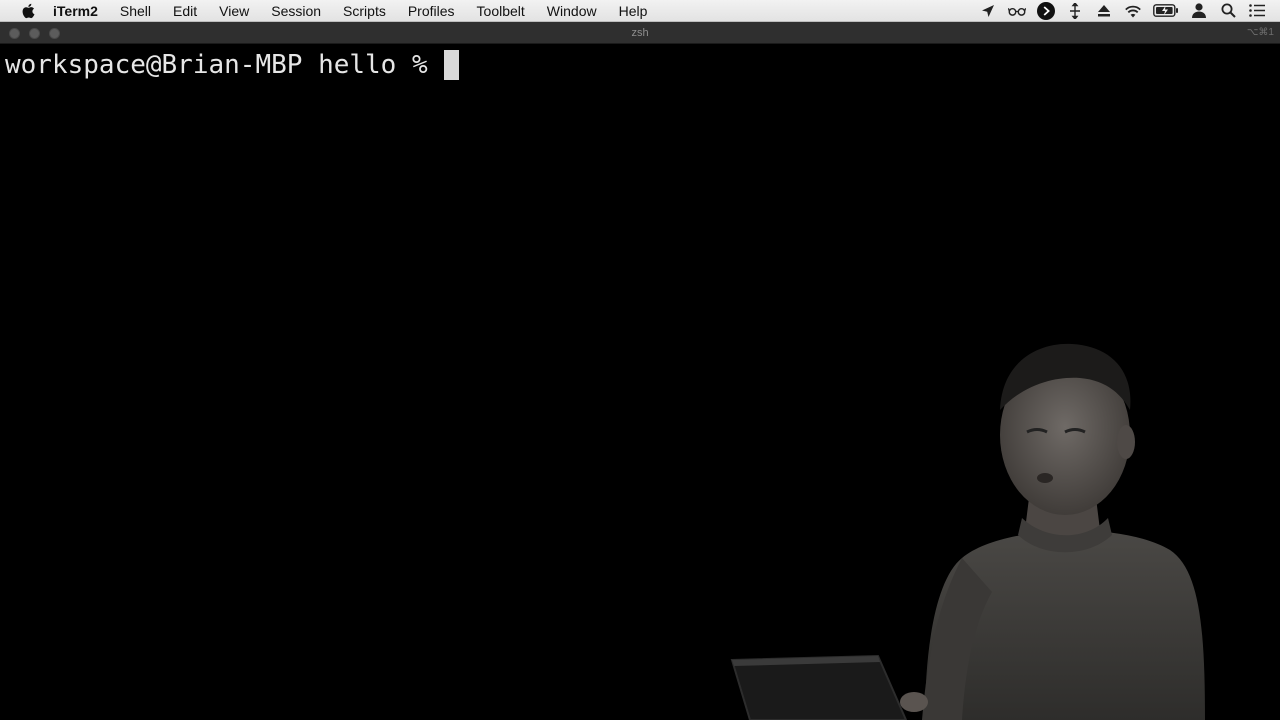  What do you see at coordinates (501, 11) in the screenshot?
I see `menu-toolbelt: Toolbelt` at bounding box center [501, 11].